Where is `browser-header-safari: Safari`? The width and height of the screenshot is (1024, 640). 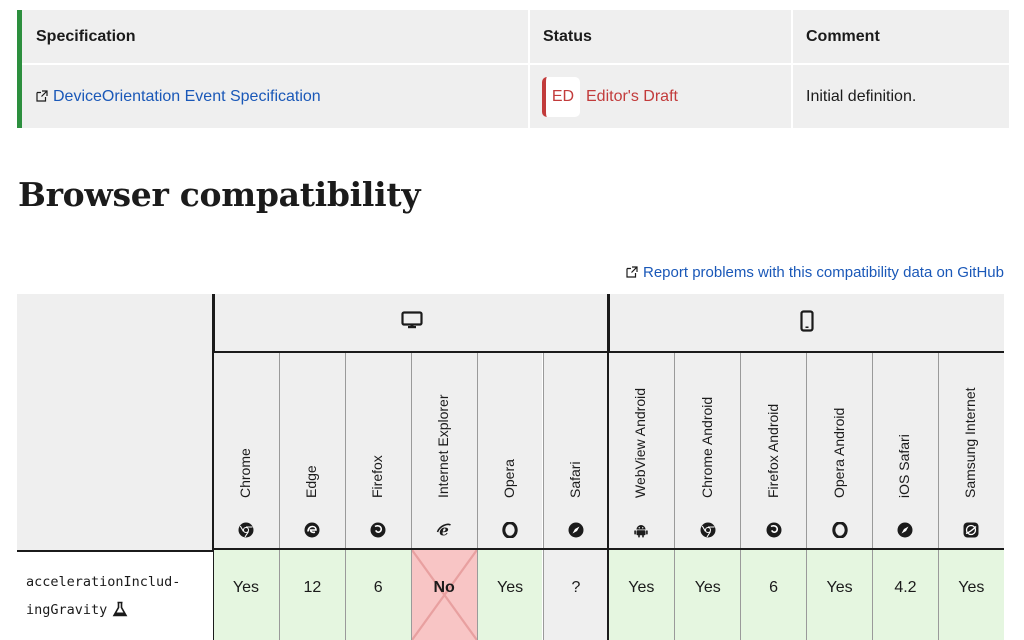
browser-header-safari: Safari is located at coordinates (575, 451).